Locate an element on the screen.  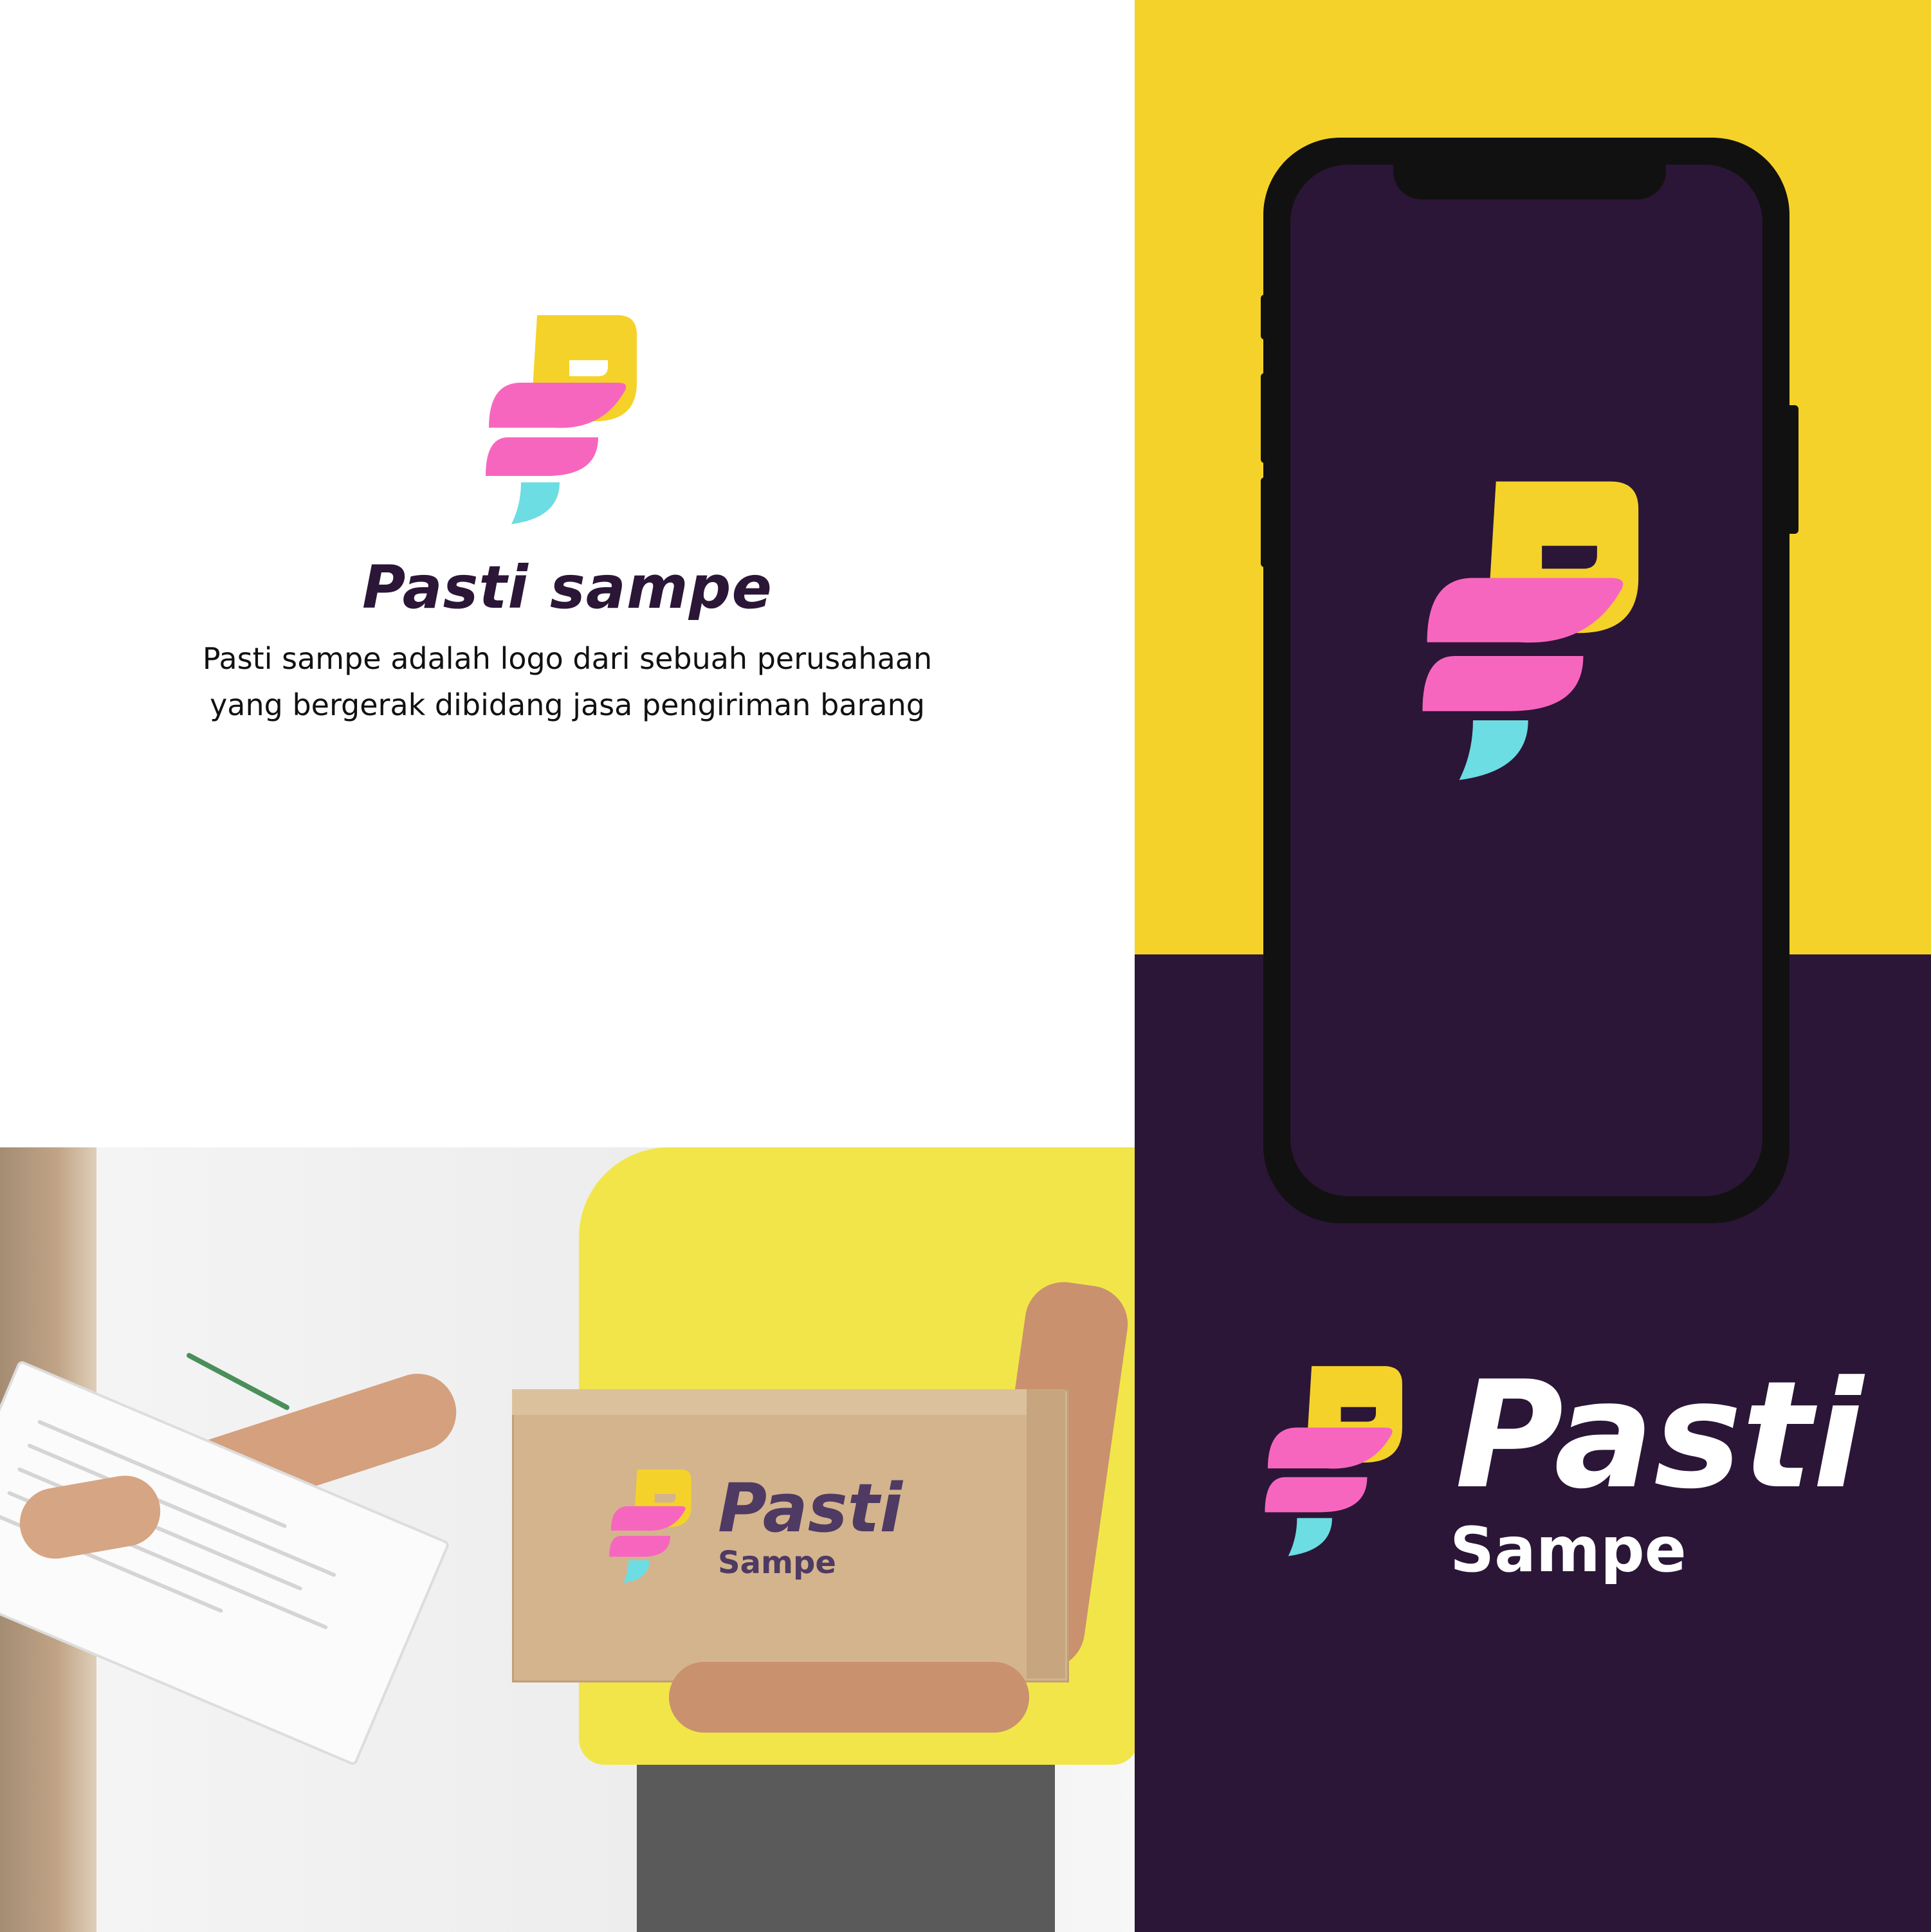
lockup-wordmark-bottom: Sampe is located at coordinates (1568, 1550).